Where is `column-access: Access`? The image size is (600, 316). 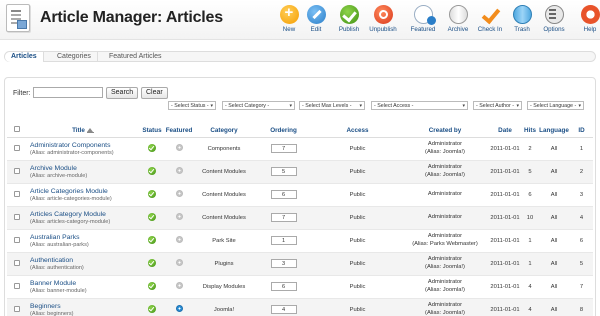 column-access: Access is located at coordinates (357, 131).